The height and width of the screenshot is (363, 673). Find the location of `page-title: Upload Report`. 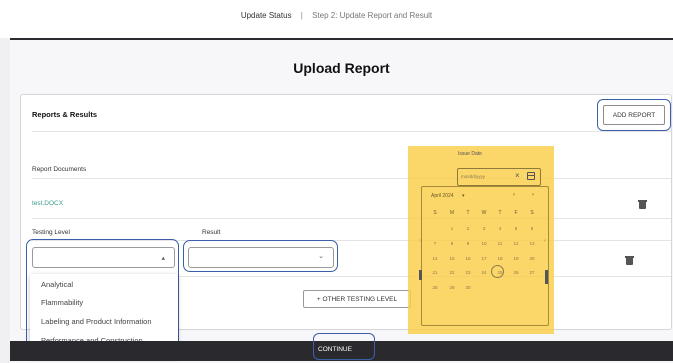

page-title: Upload Report is located at coordinates (341, 68).